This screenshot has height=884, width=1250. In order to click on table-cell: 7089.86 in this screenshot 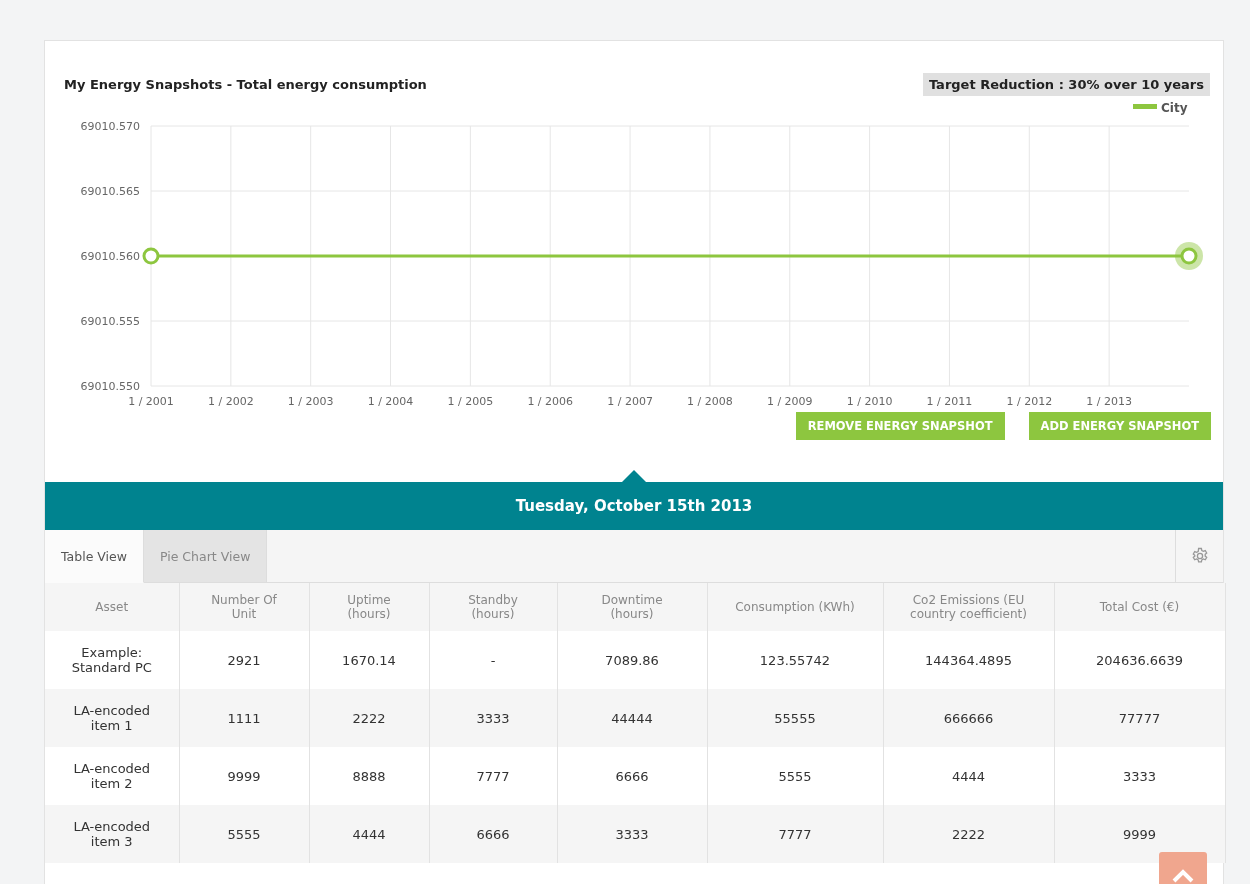, I will do `click(632, 660)`.